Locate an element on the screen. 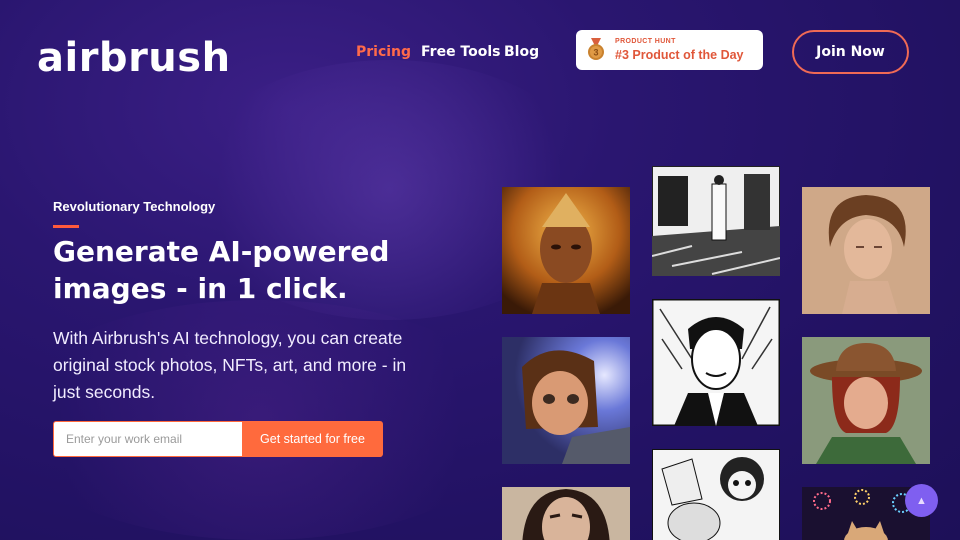 The image size is (960, 540). get-started-button: Get started for free is located at coordinates (312, 439).